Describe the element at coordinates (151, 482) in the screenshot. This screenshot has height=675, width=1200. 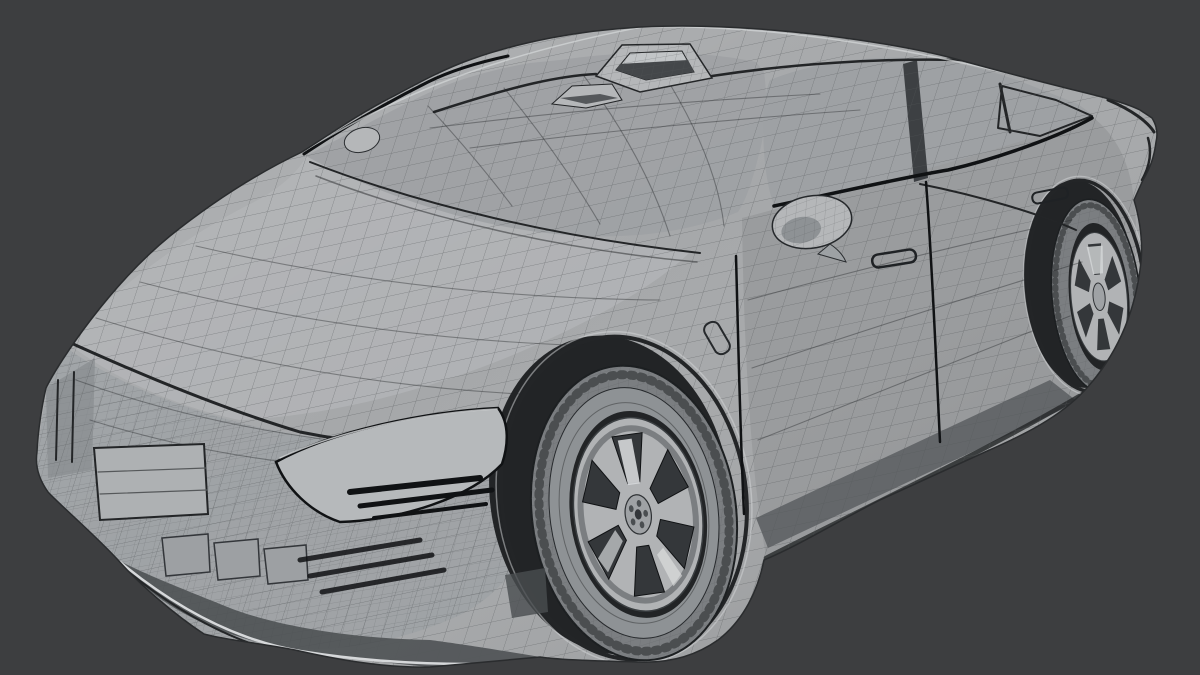
I see `license-plate-panel` at that location.